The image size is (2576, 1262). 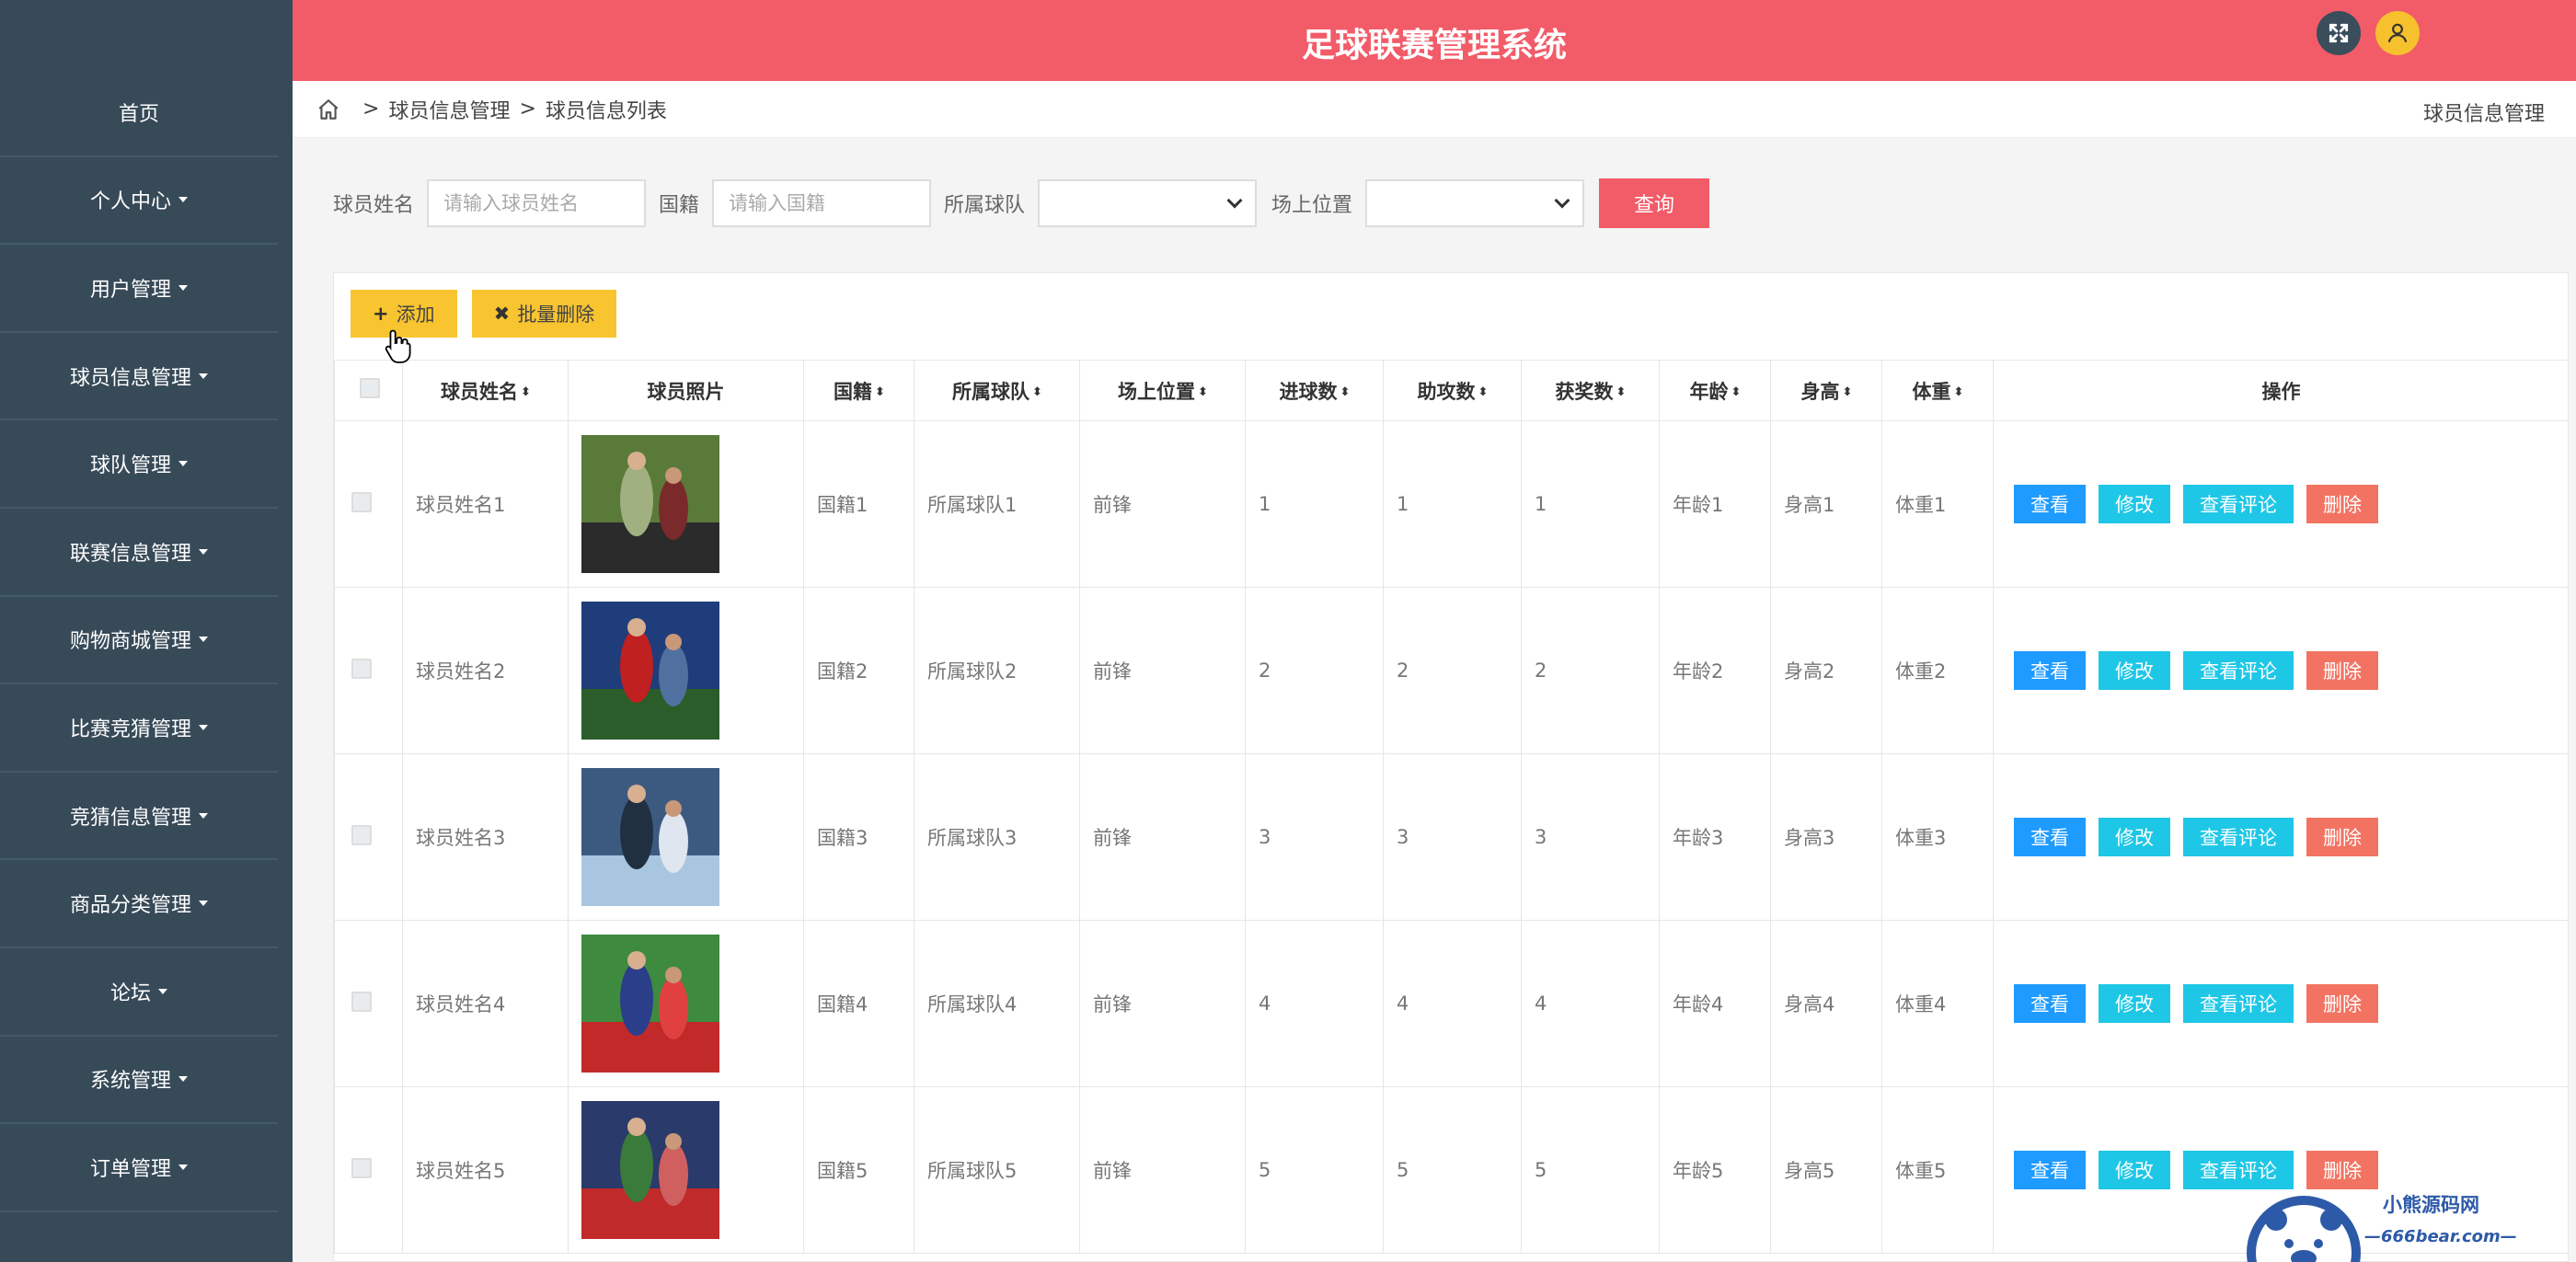 I want to click on batch-delete-button: ✖ 批量删除, so click(x=544, y=314).